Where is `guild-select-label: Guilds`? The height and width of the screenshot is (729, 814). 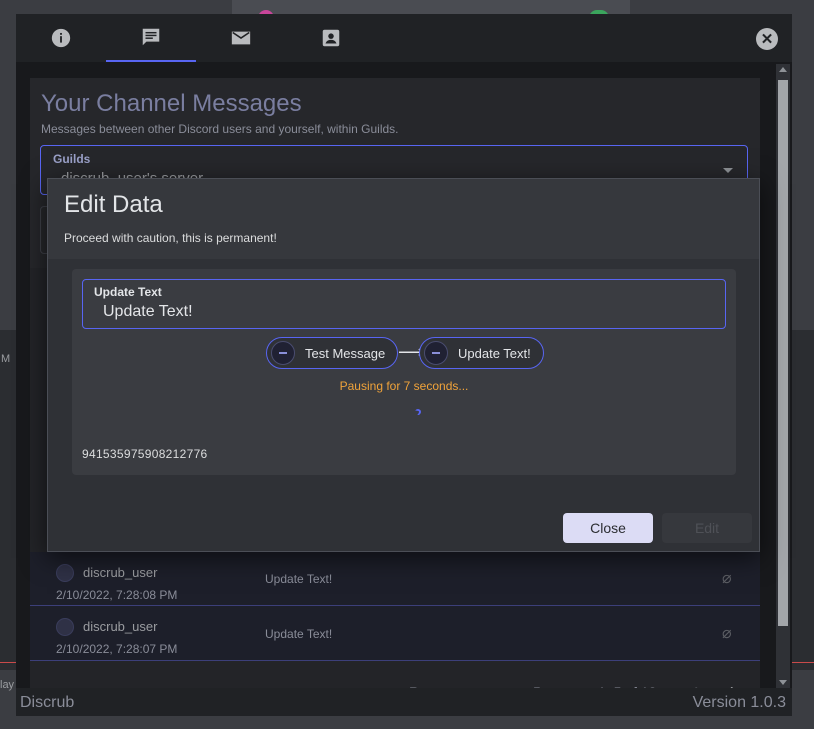 guild-select-label: Guilds is located at coordinates (72, 159).